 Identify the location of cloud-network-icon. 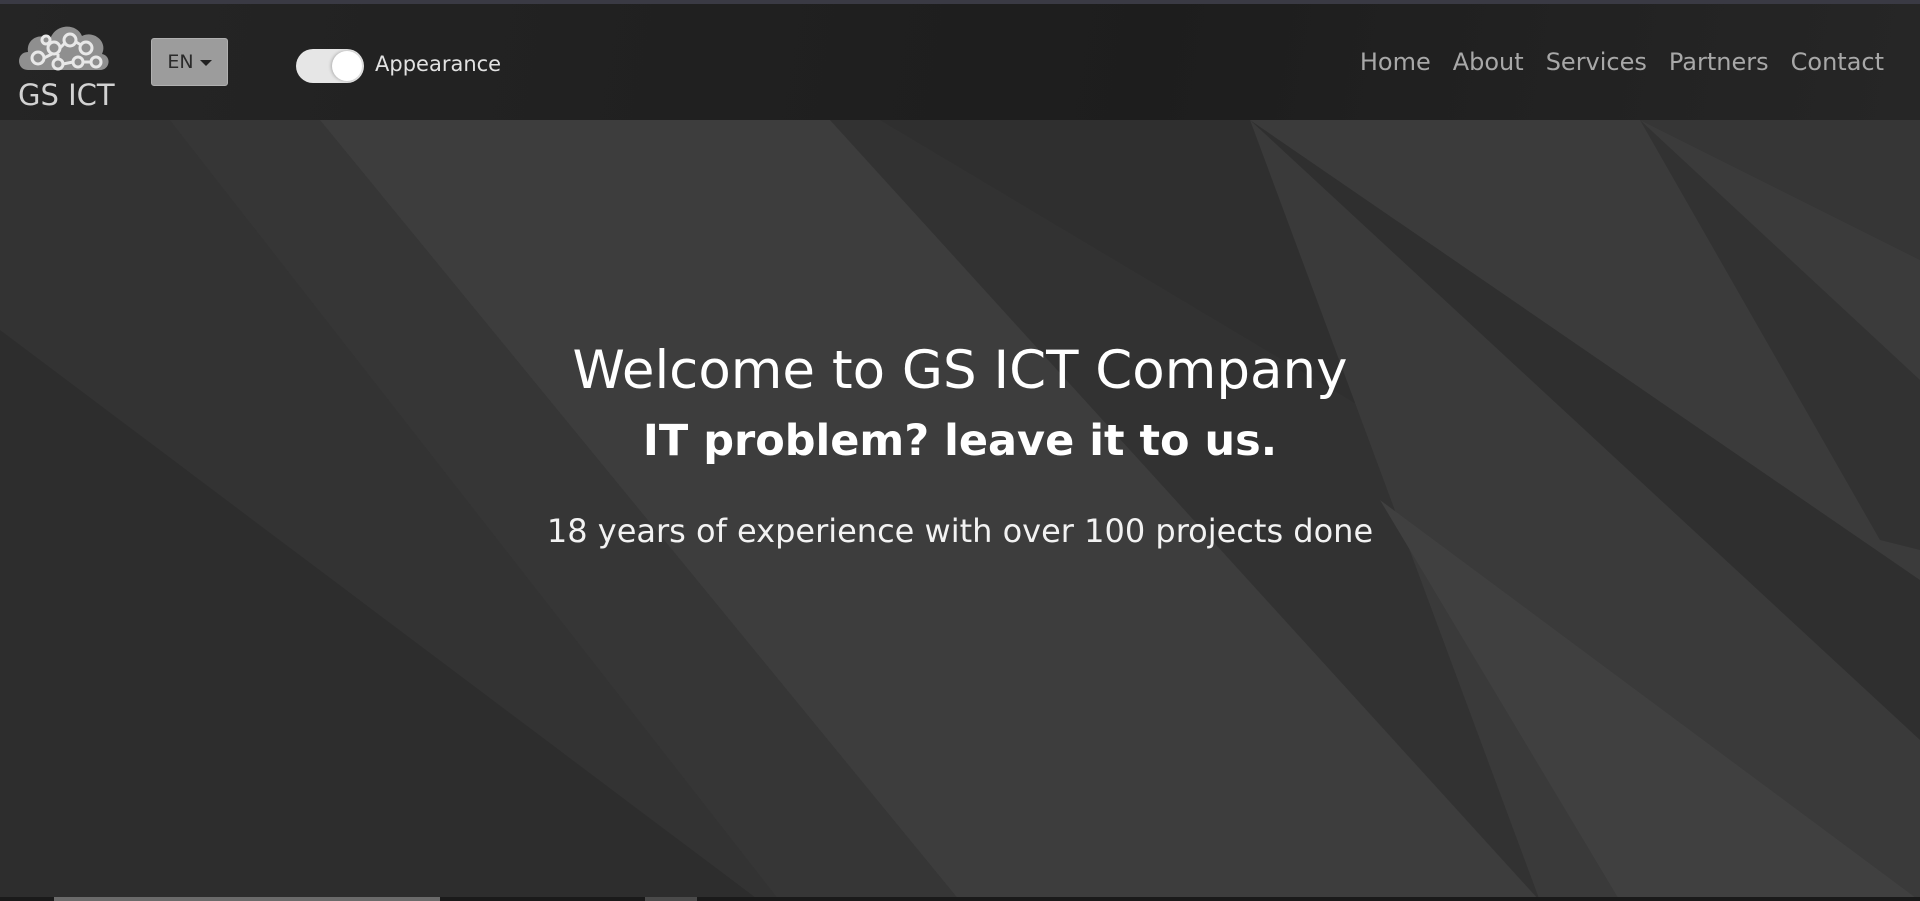
(64, 48).